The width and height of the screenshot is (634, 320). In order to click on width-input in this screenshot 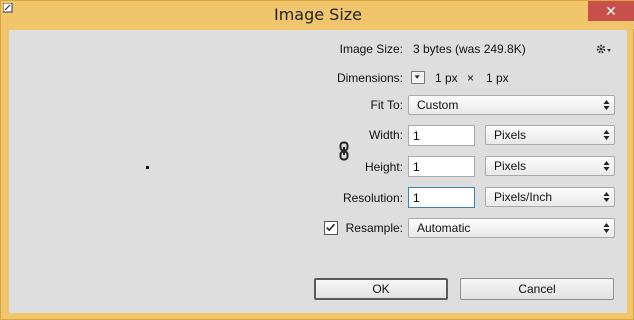, I will do `click(441, 135)`.